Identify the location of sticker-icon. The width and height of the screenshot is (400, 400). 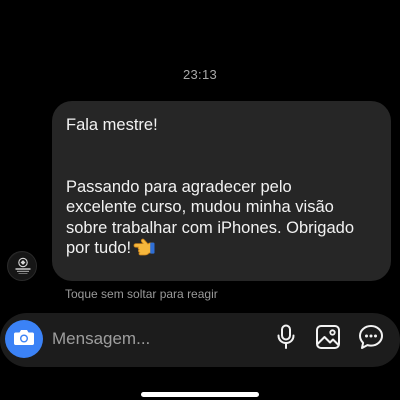
(371, 339).